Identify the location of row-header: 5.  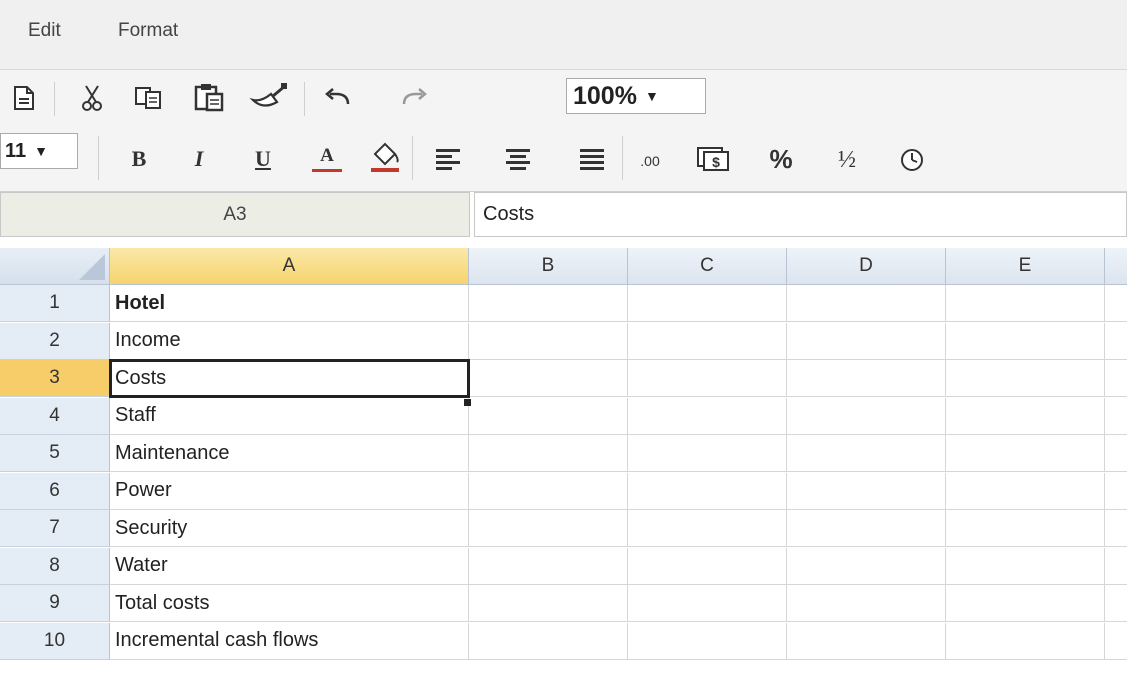
(55, 453).